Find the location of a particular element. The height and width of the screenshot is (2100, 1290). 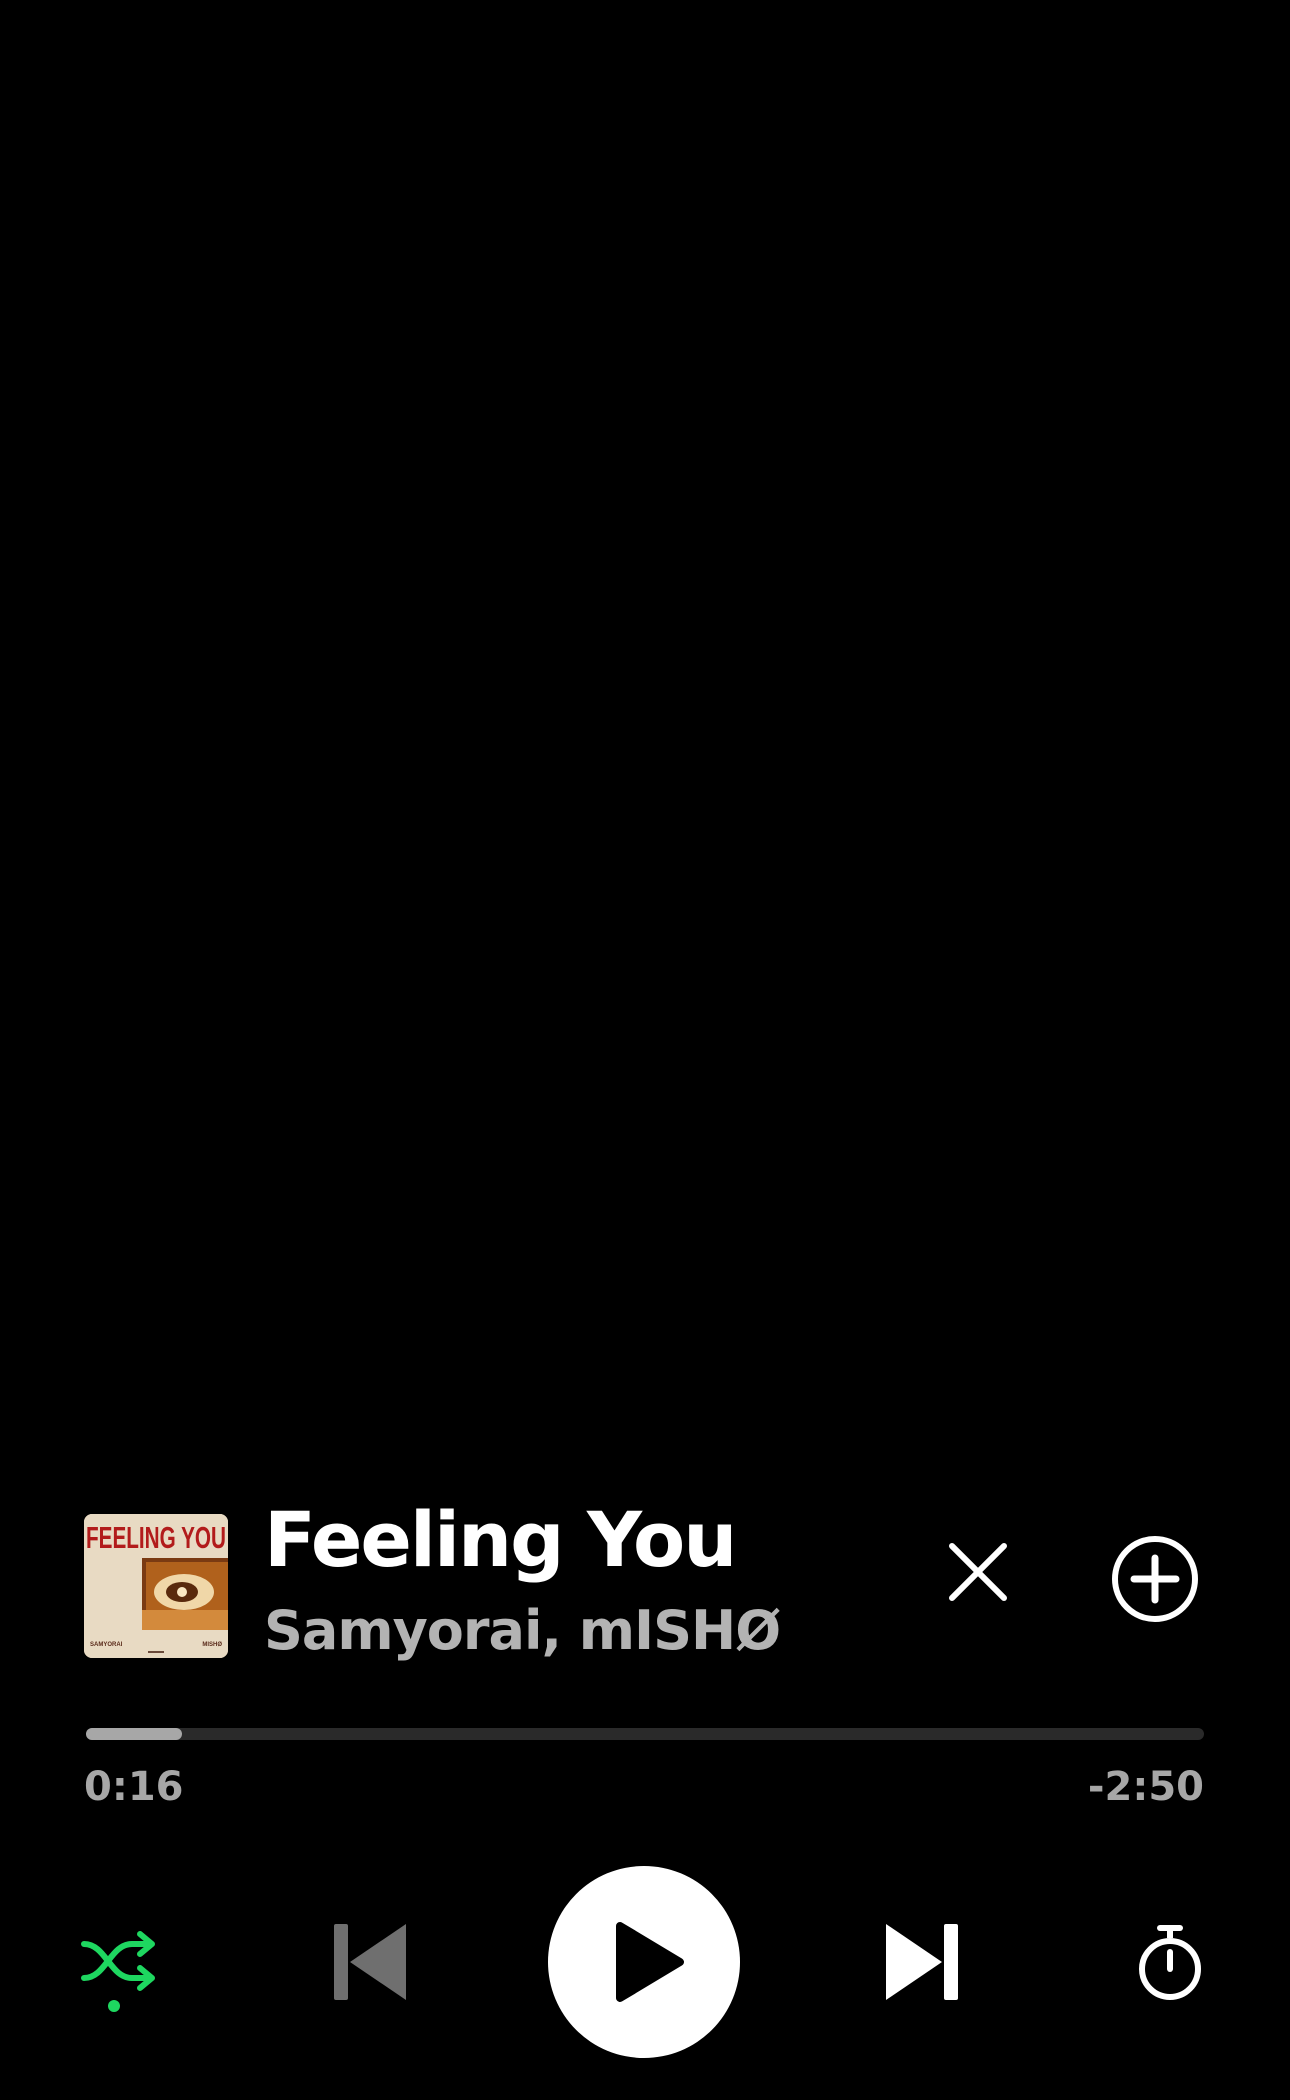

next-track-button is located at coordinates (922, 1962).